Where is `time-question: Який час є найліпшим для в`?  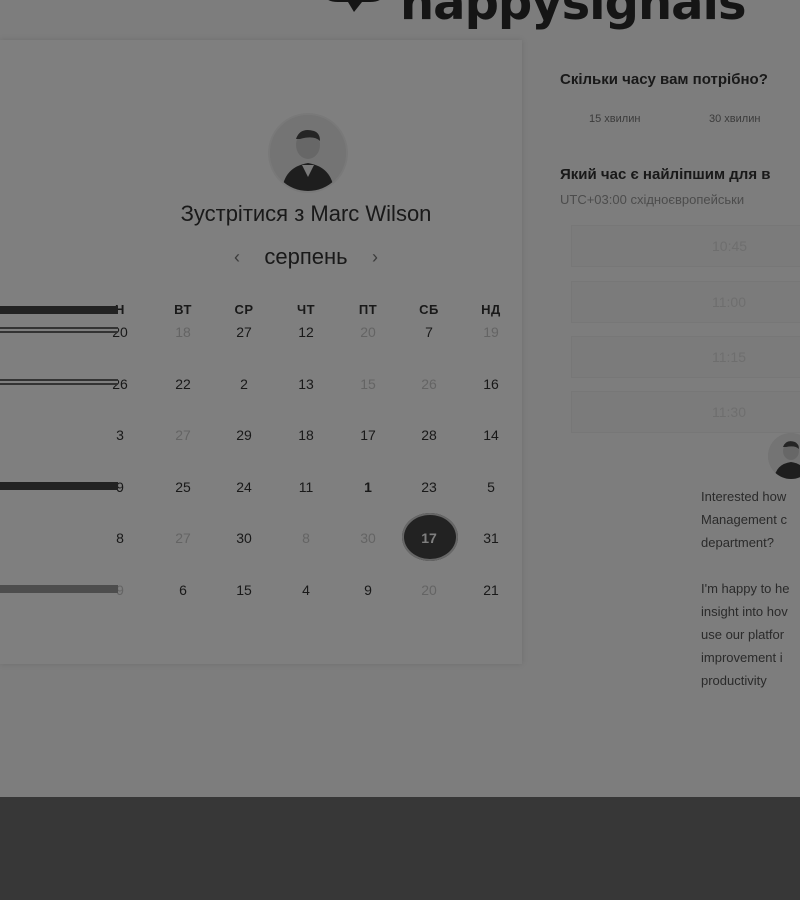
time-question: Який час є найліпшим для в is located at coordinates (665, 174).